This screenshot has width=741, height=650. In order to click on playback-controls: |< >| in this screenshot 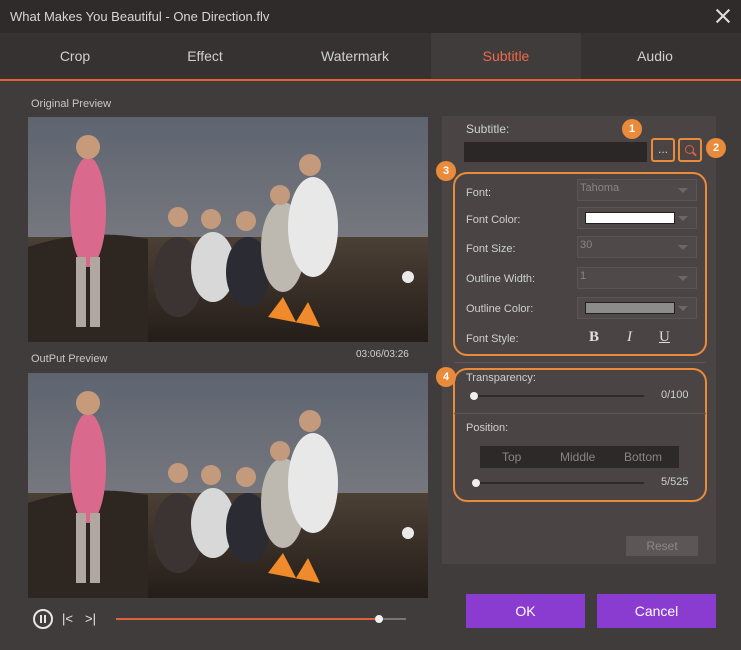, I will do `click(228, 619)`.